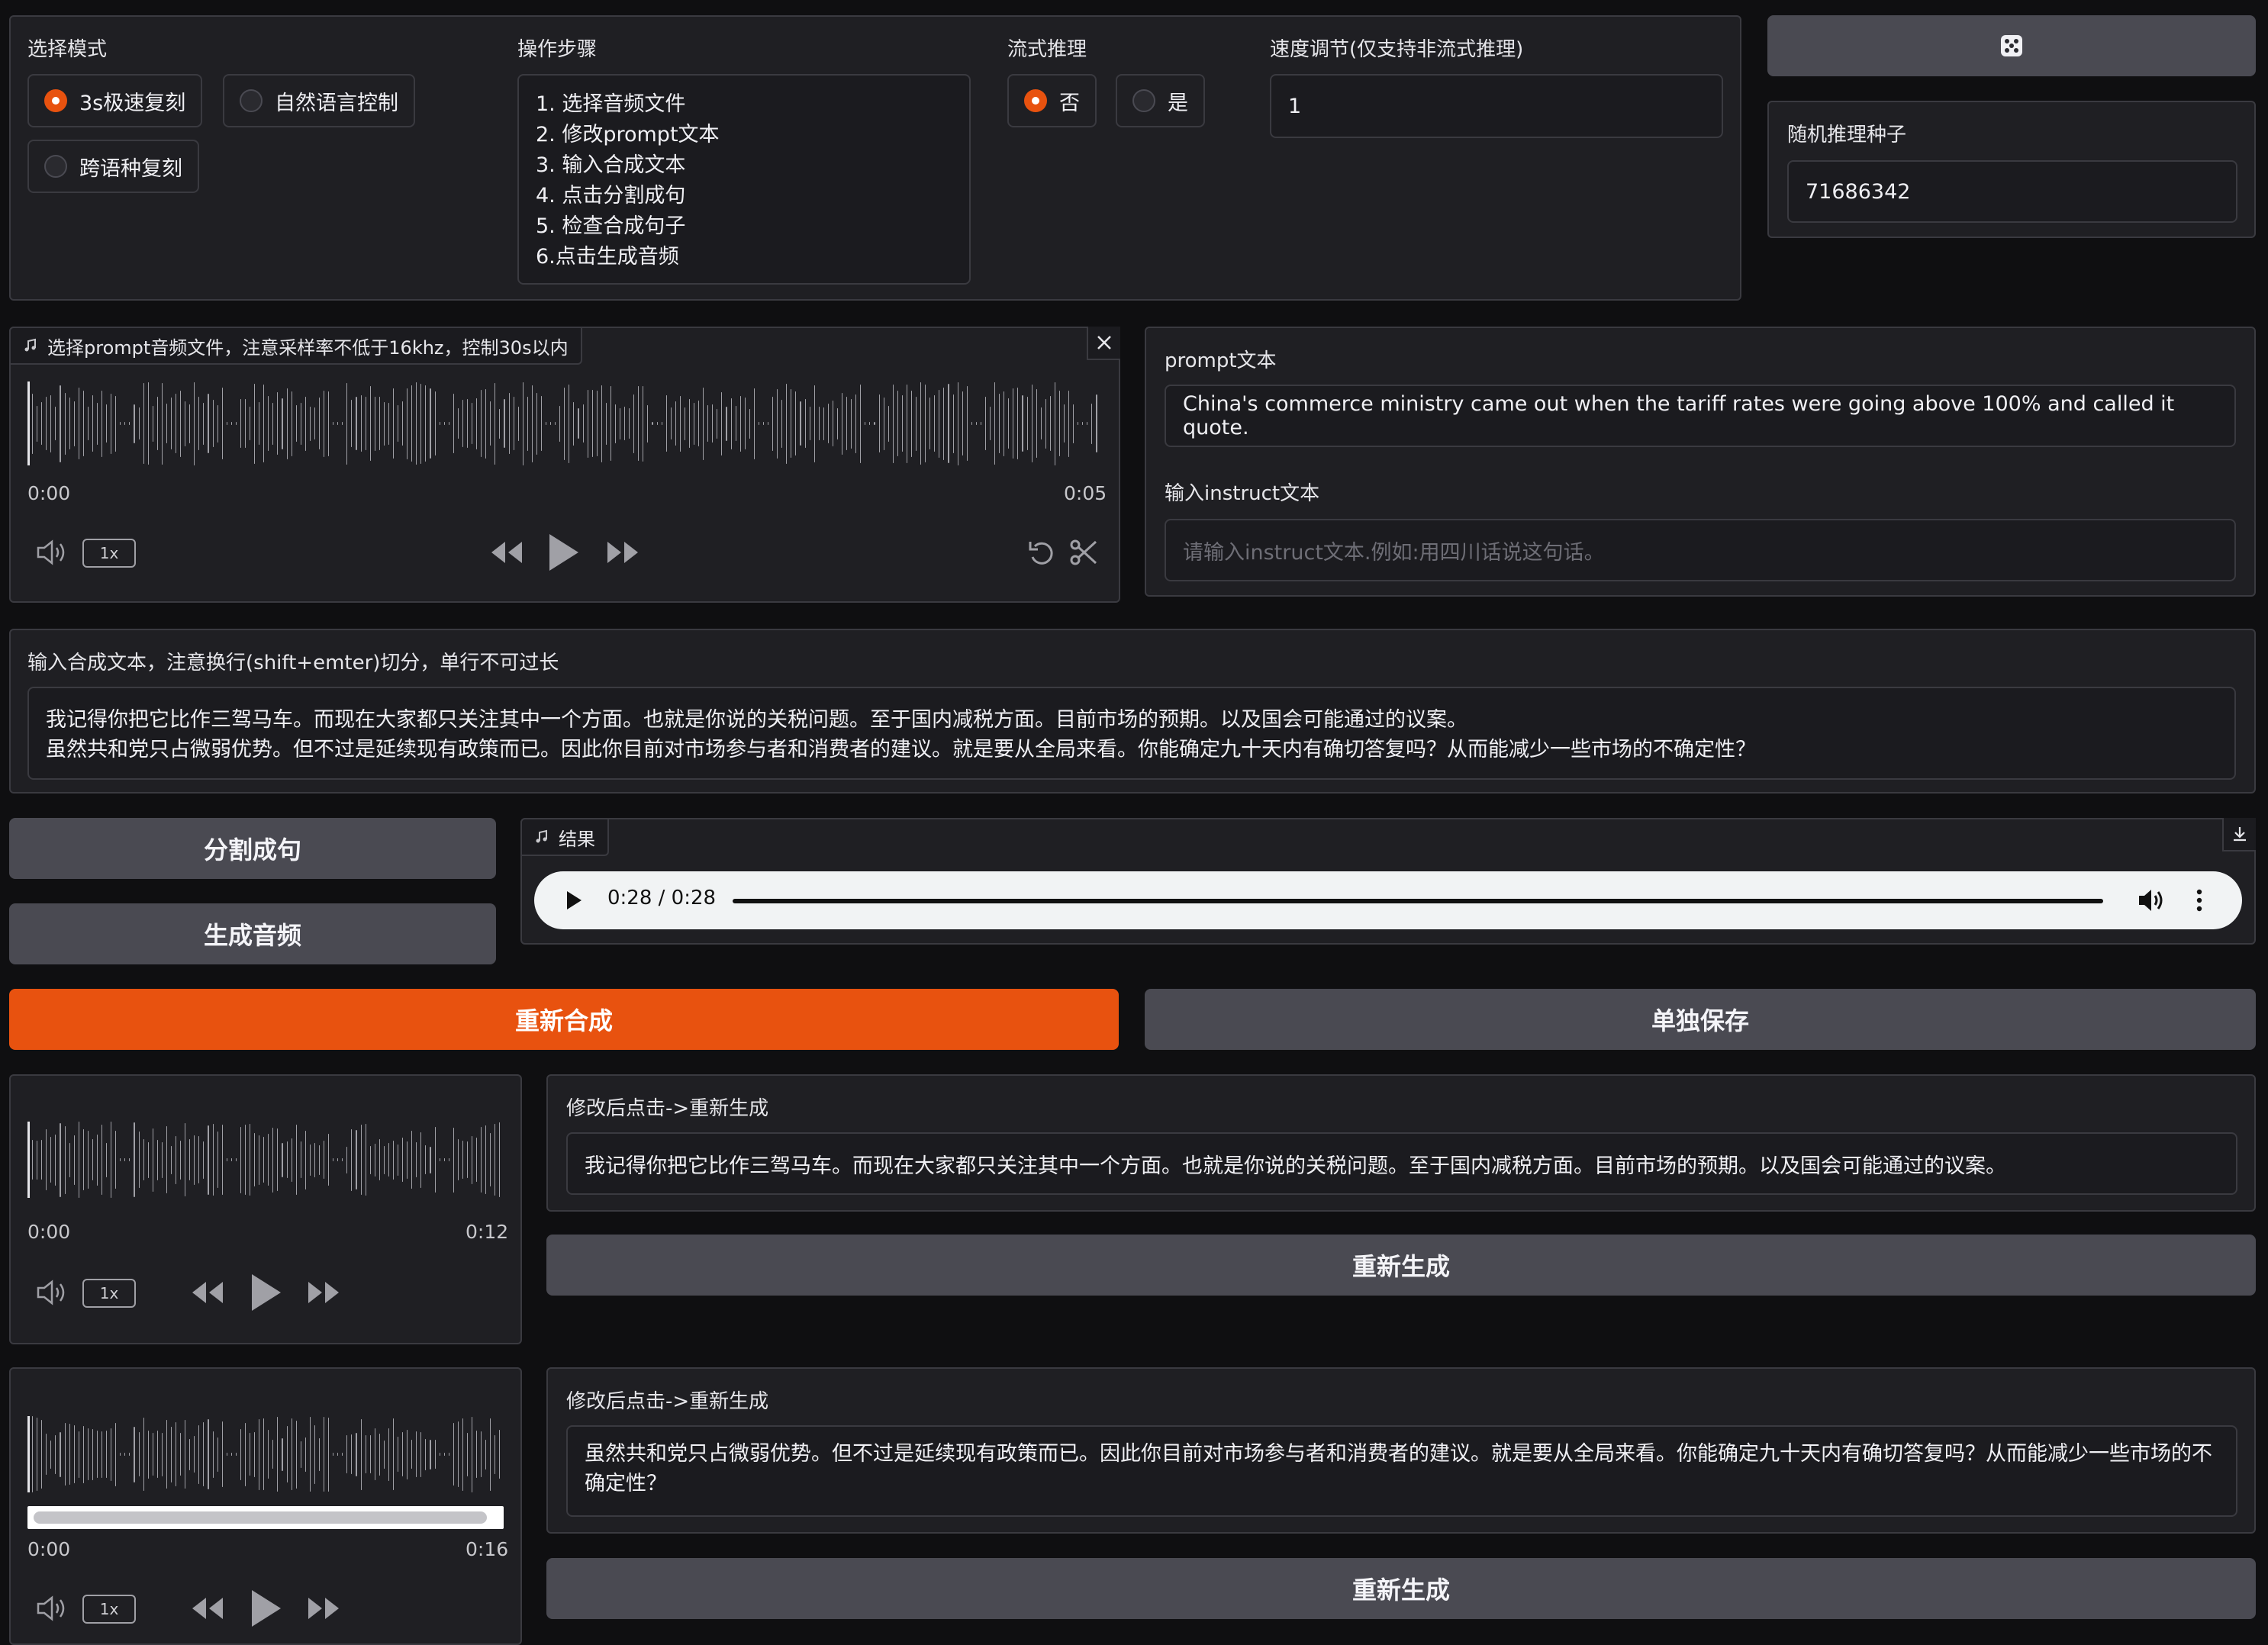 This screenshot has height=1645, width=2268. What do you see at coordinates (1701, 550) in the screenshot?
I see `instruct-input: 请输入instruct文本.例如:用四川话说这句话。` at bounding box center [1701, 550].